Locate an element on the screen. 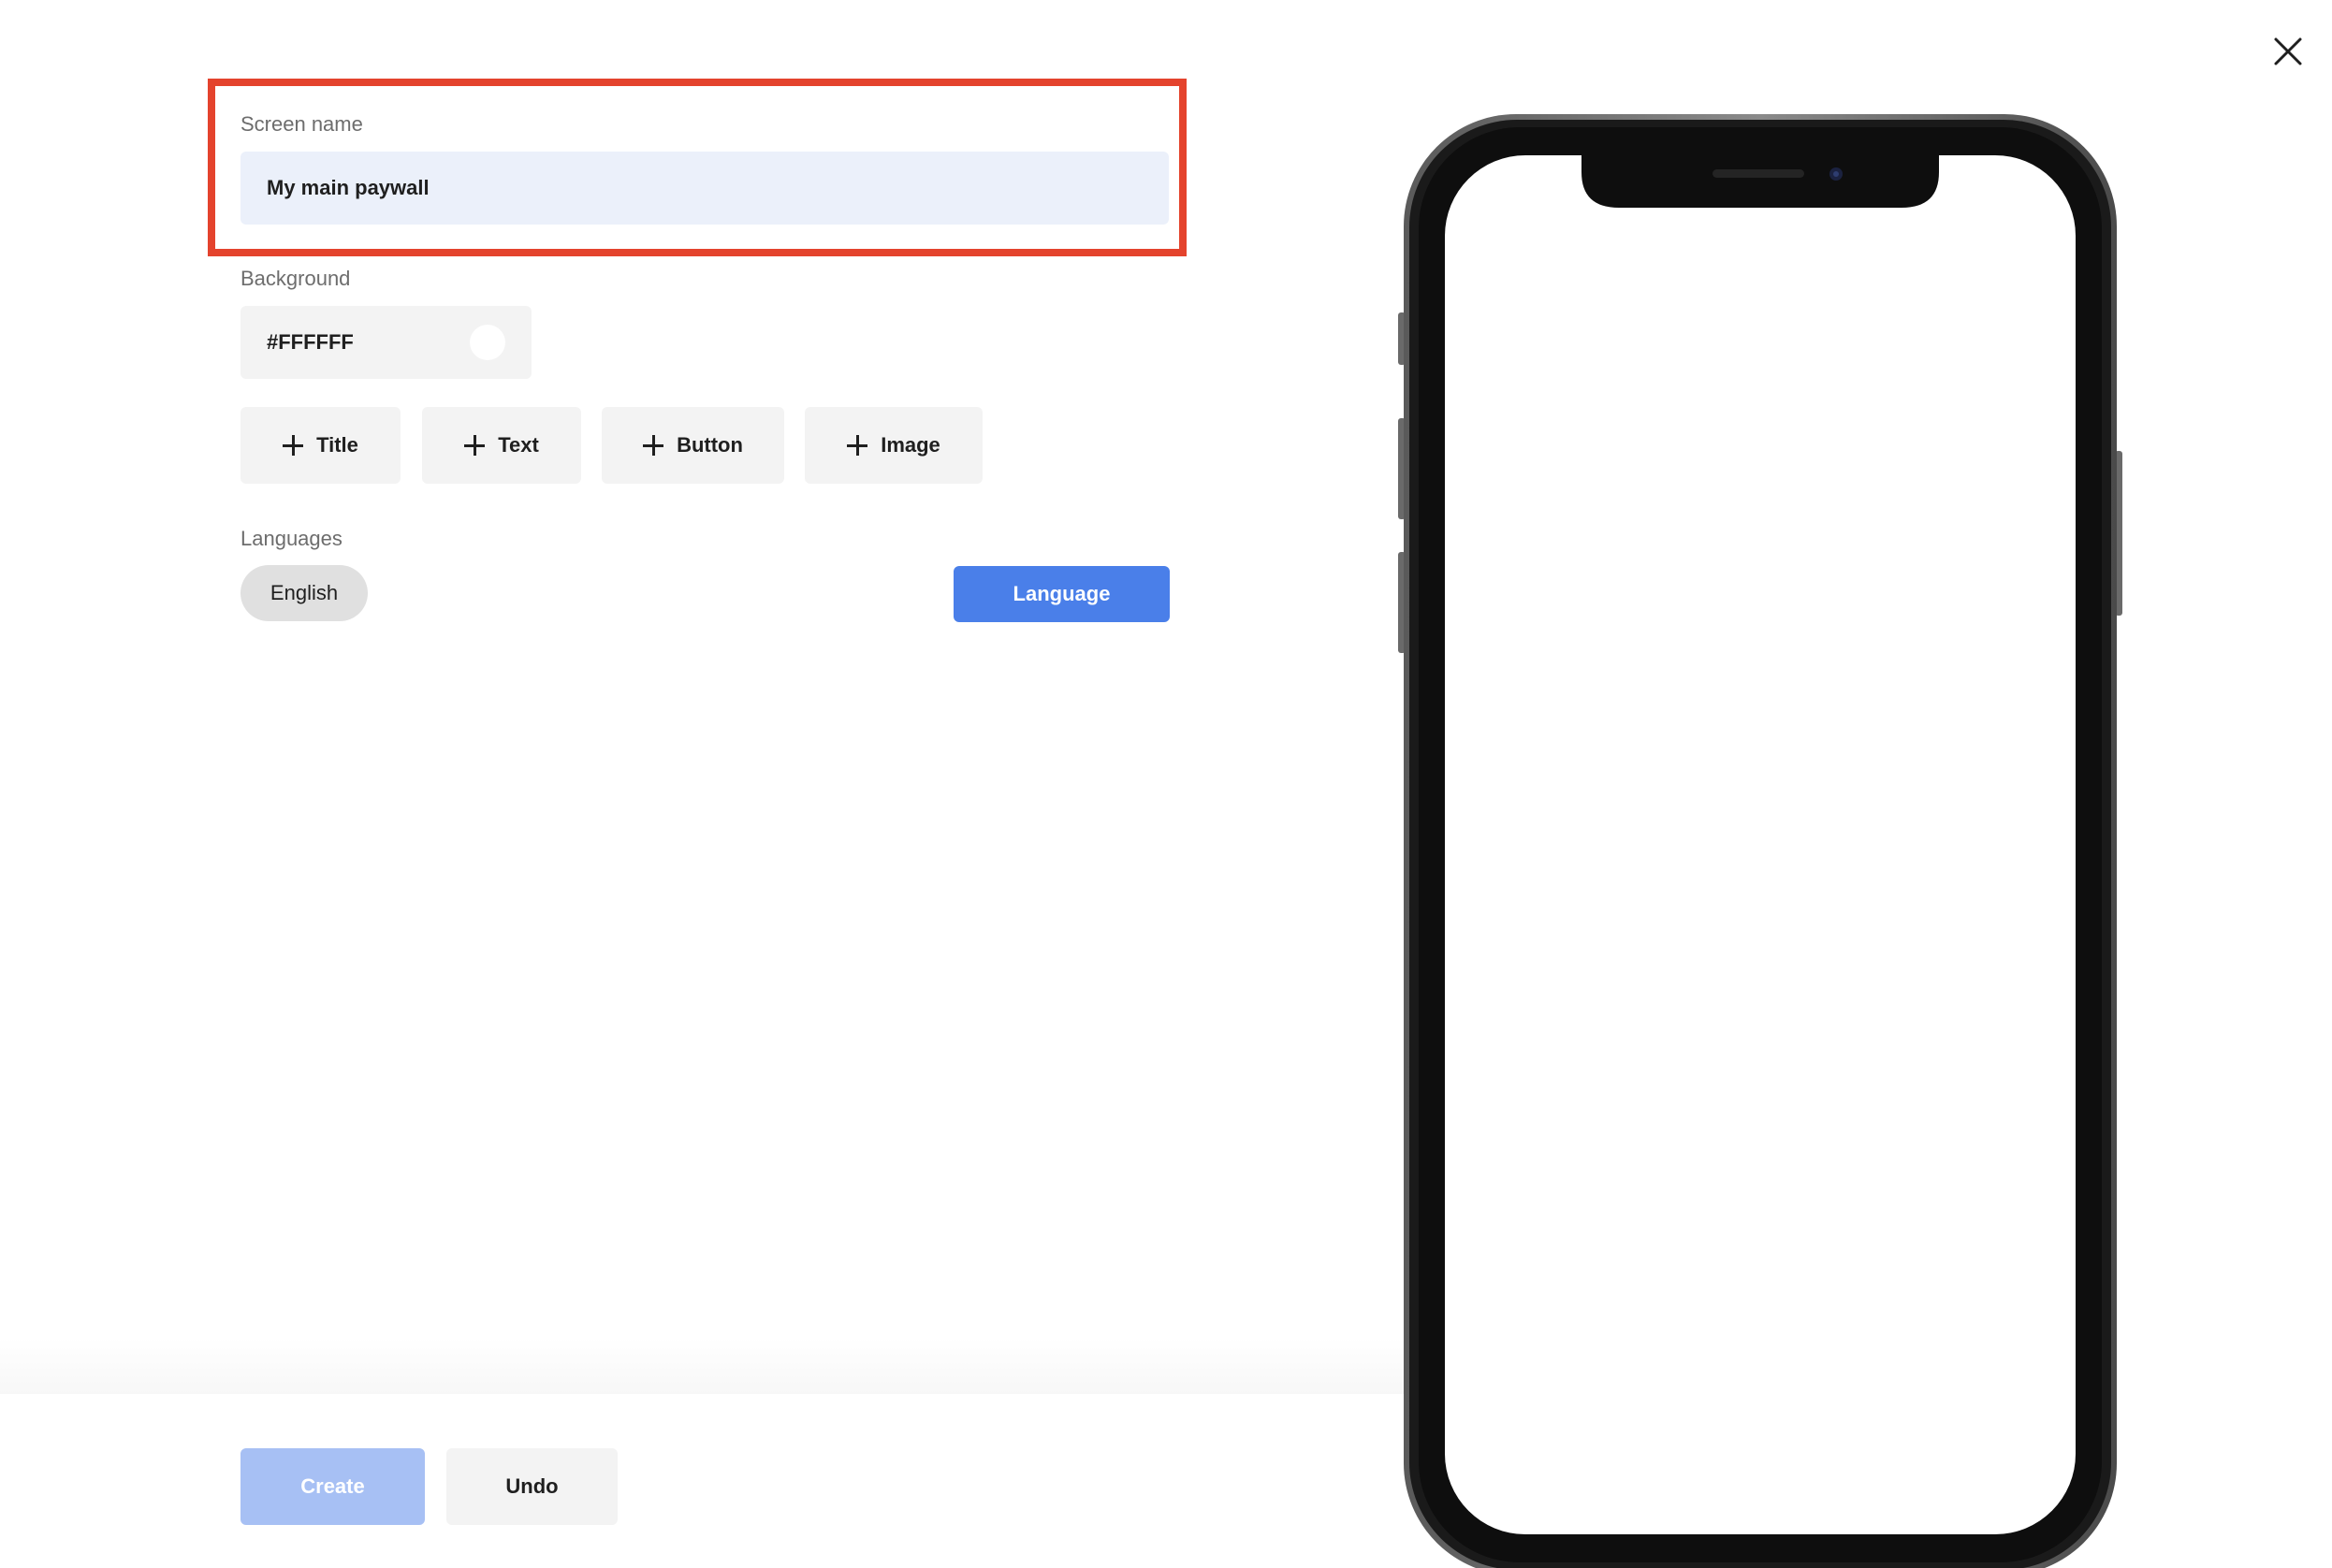 The height and width of the screenshot is (1568, 2332). footer-divider is located at coordinates (702, 1366).